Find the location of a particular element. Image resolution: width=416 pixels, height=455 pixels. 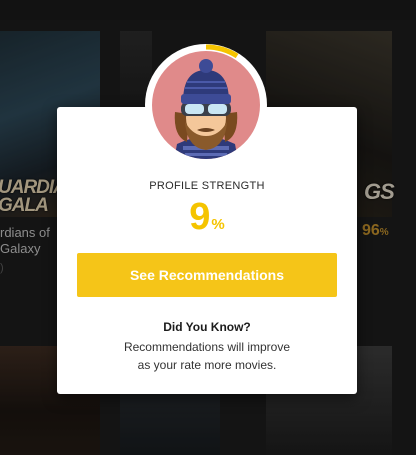

bearded-skier-avatar-icon is located at coordinates (206, 105).